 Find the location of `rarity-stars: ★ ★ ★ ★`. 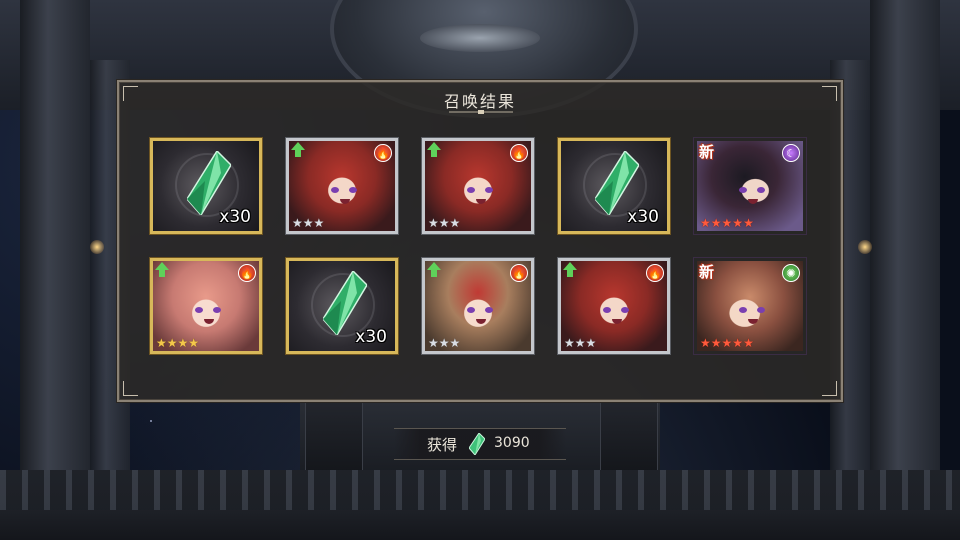

rarity-stars: ★ ★ ★ ★ is located at coordinates (177, 343).